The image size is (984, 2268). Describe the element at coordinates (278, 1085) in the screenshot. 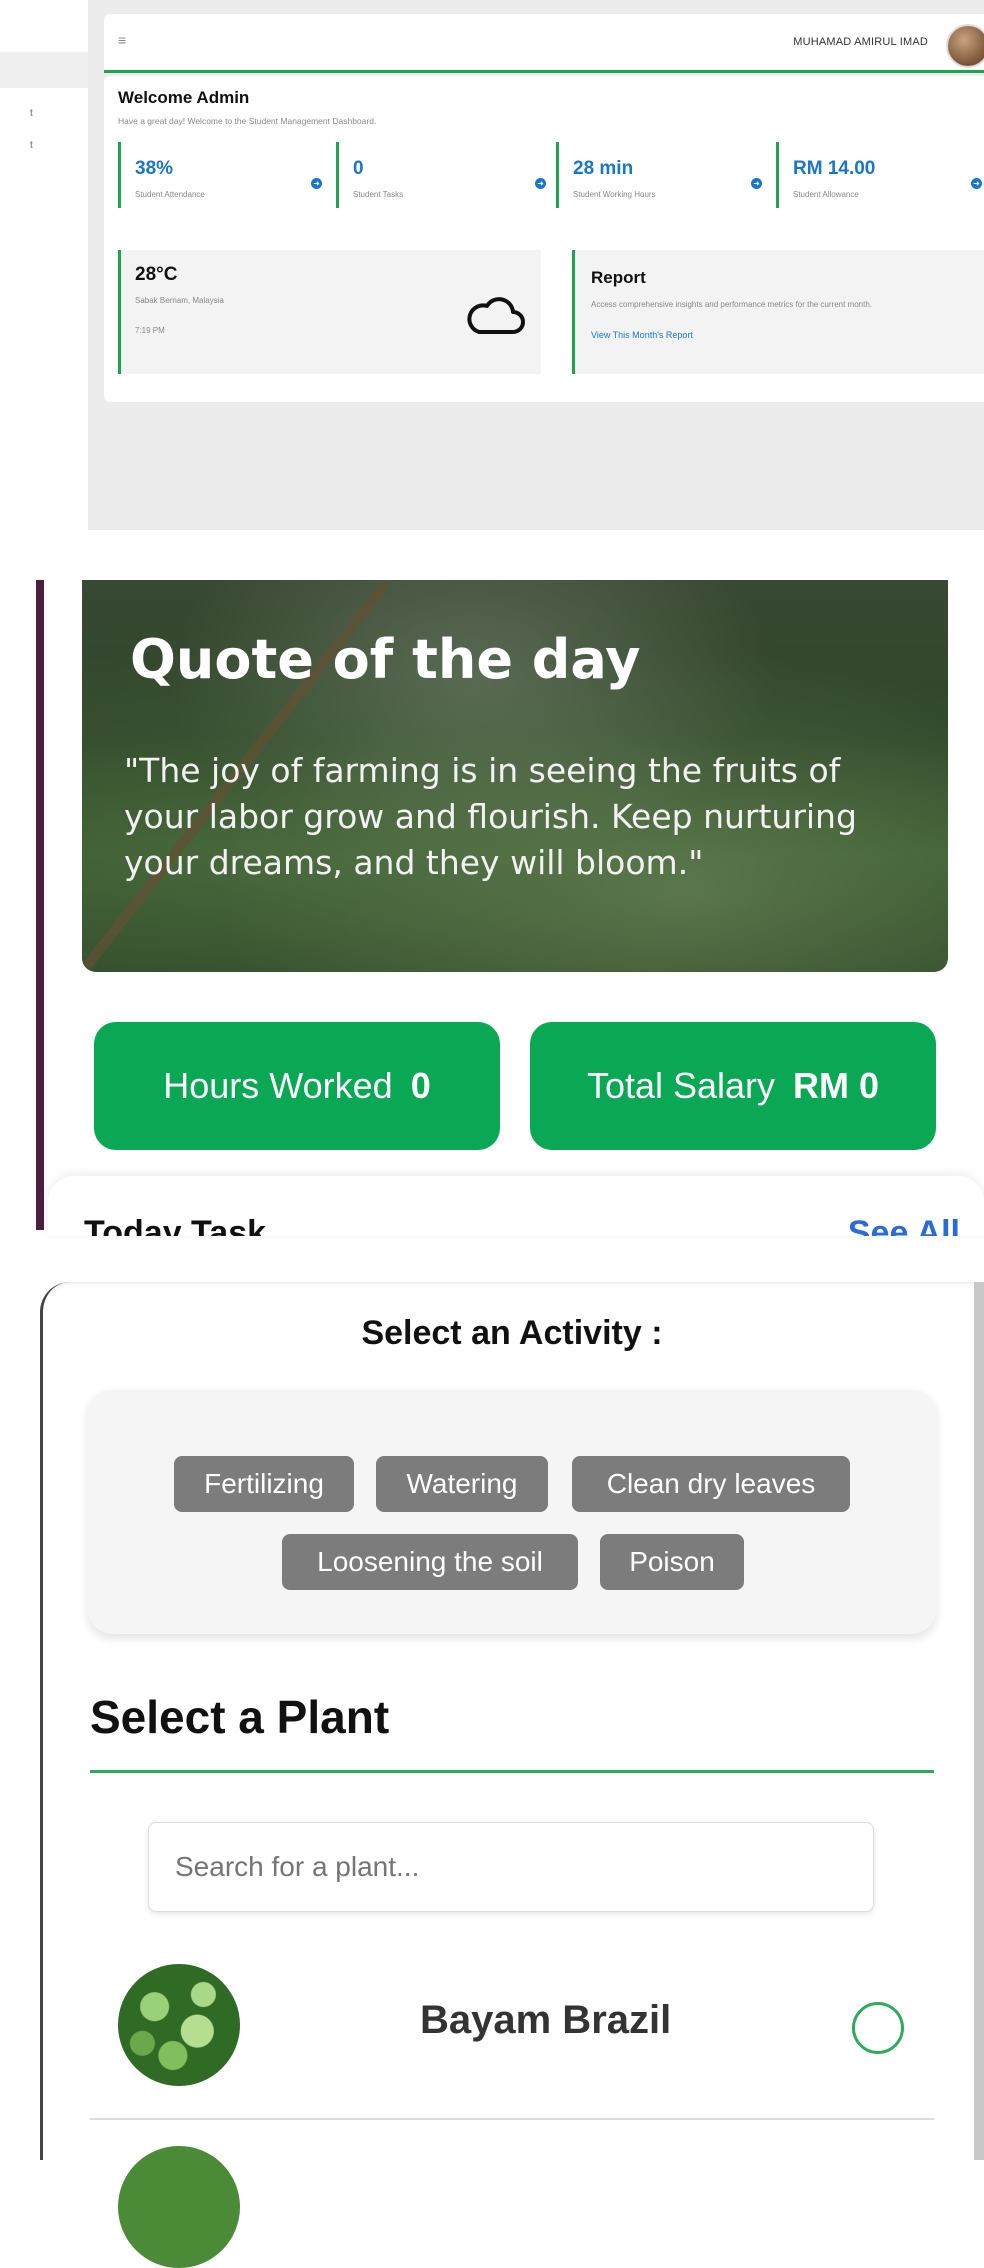

I see `hours-worked-label: Hours Worked` at that location.